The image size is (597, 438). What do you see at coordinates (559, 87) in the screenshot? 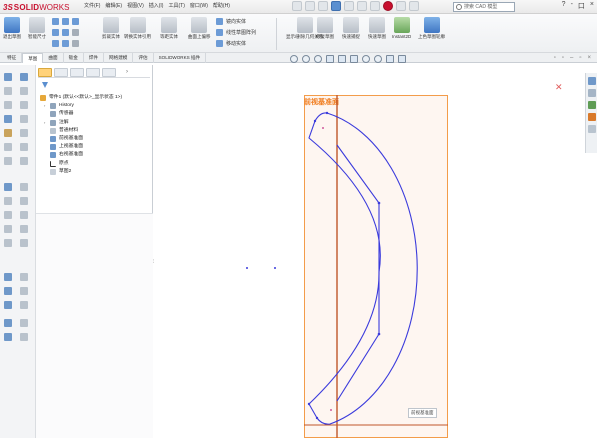
I see `confirm-corner-icon: ✕` at bounding box center [559, 87].